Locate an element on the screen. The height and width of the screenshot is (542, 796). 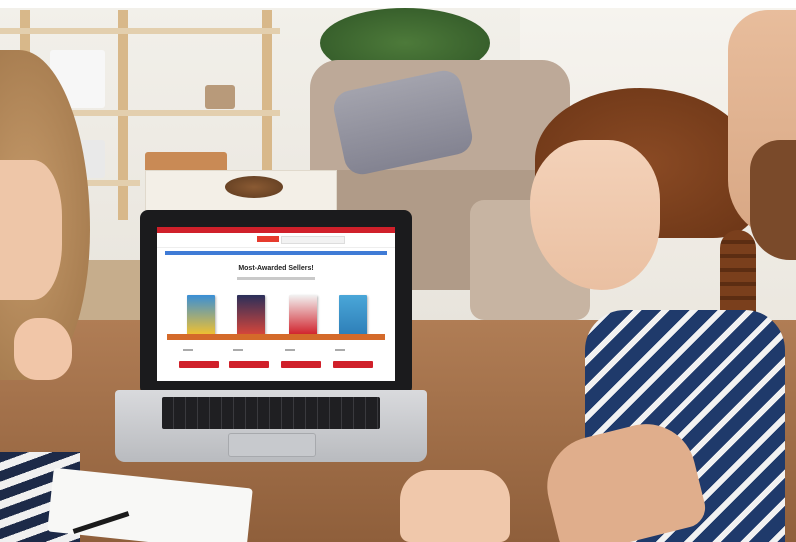
site-nav-bar is located at coordinates (276, 253).